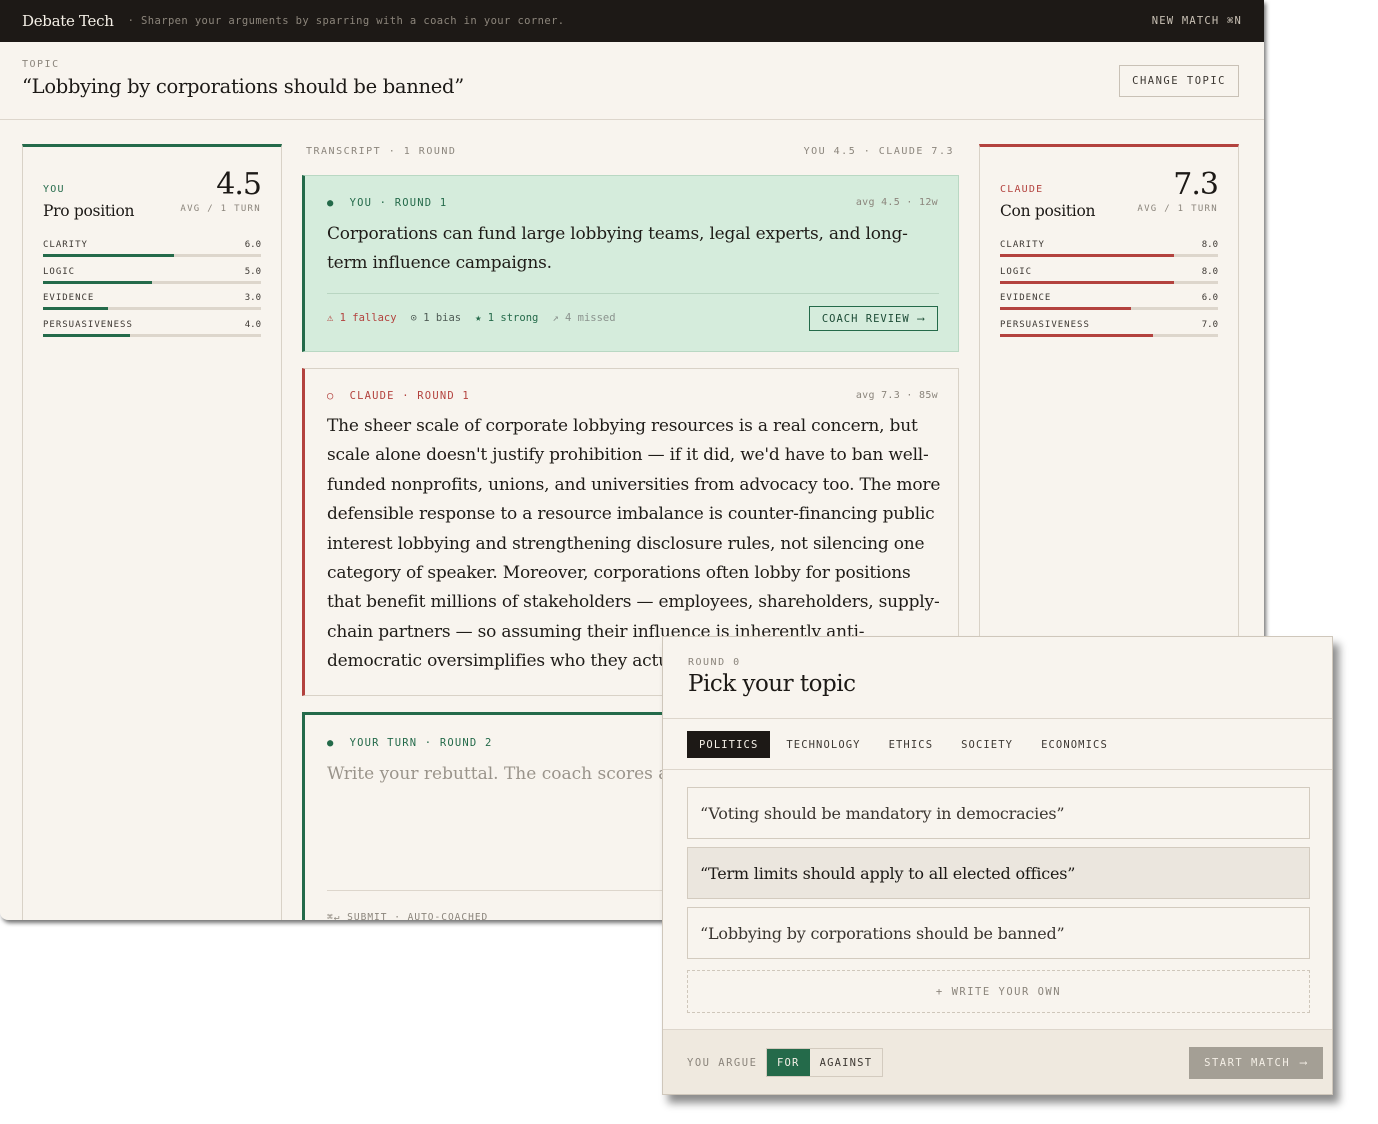  Describe the element at coordinates (1177, 209) in the screenshot. I see `claude-avg-label: AVG / 1 TURN` at that location.